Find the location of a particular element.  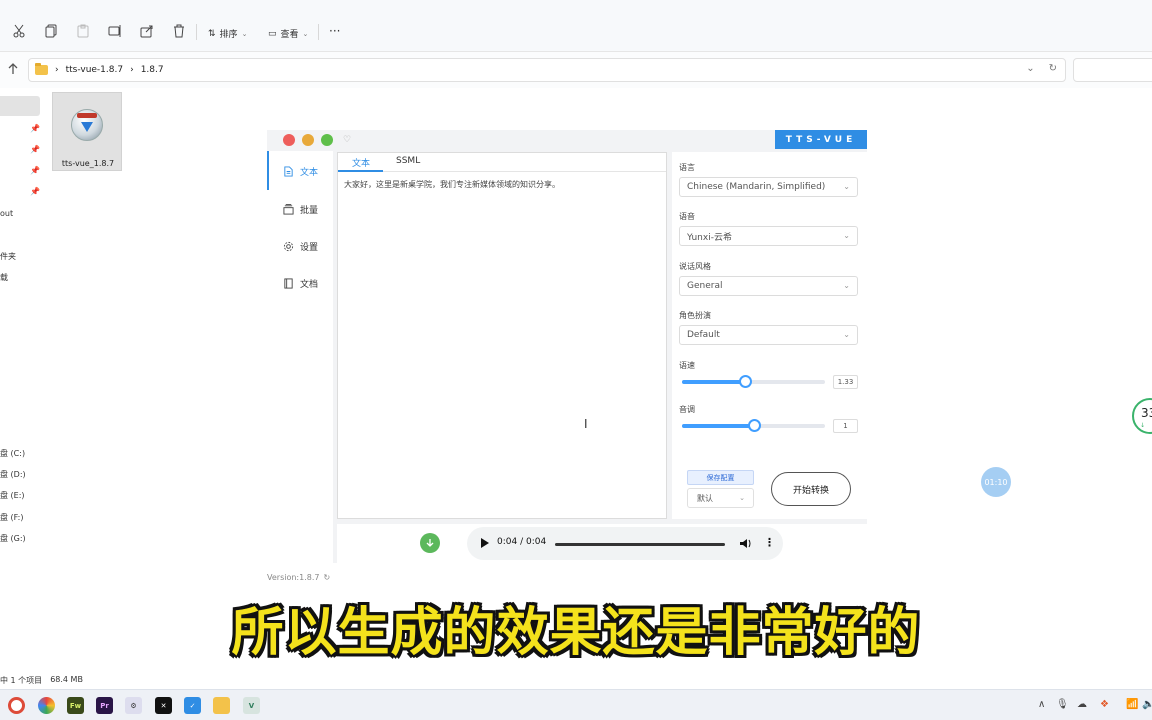

start-convert-button: 开始转换 is located at coordinates (811, 489).